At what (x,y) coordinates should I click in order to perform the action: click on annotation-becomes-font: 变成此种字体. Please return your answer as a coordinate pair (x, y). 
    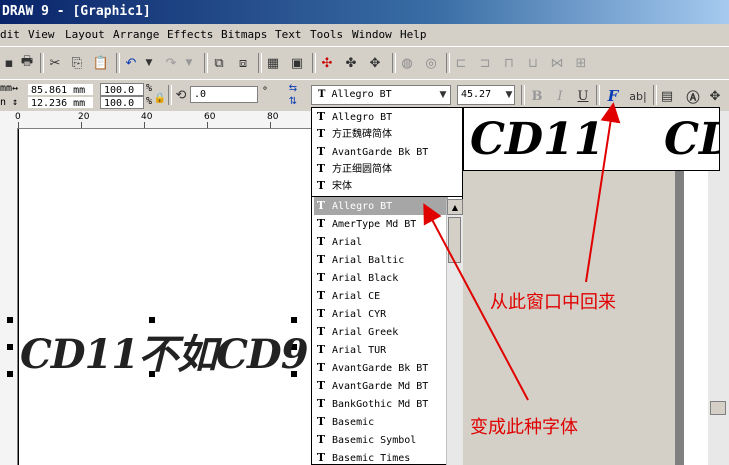
    Looking at the image, I should click on (524, 427).